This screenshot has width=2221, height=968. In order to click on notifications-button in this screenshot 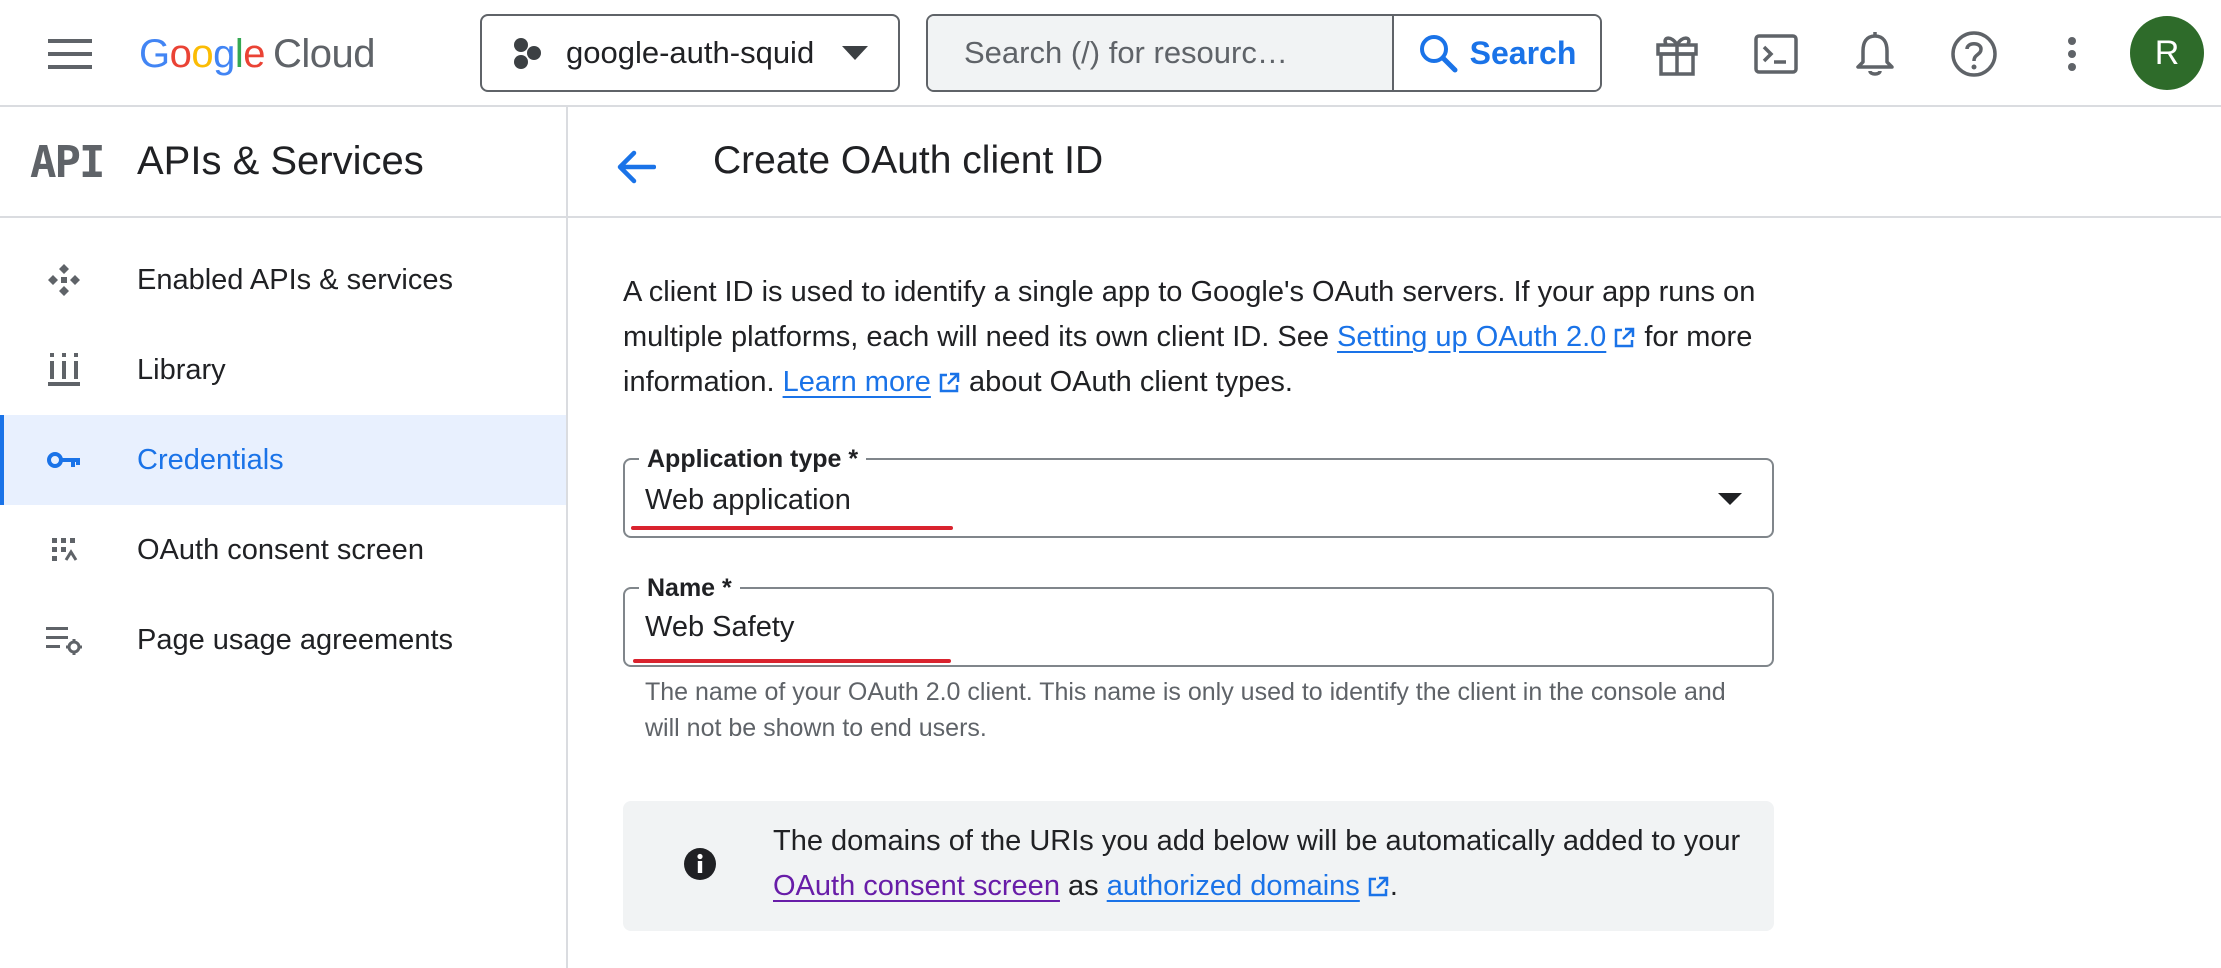, I will do `click(1875, 54)`.